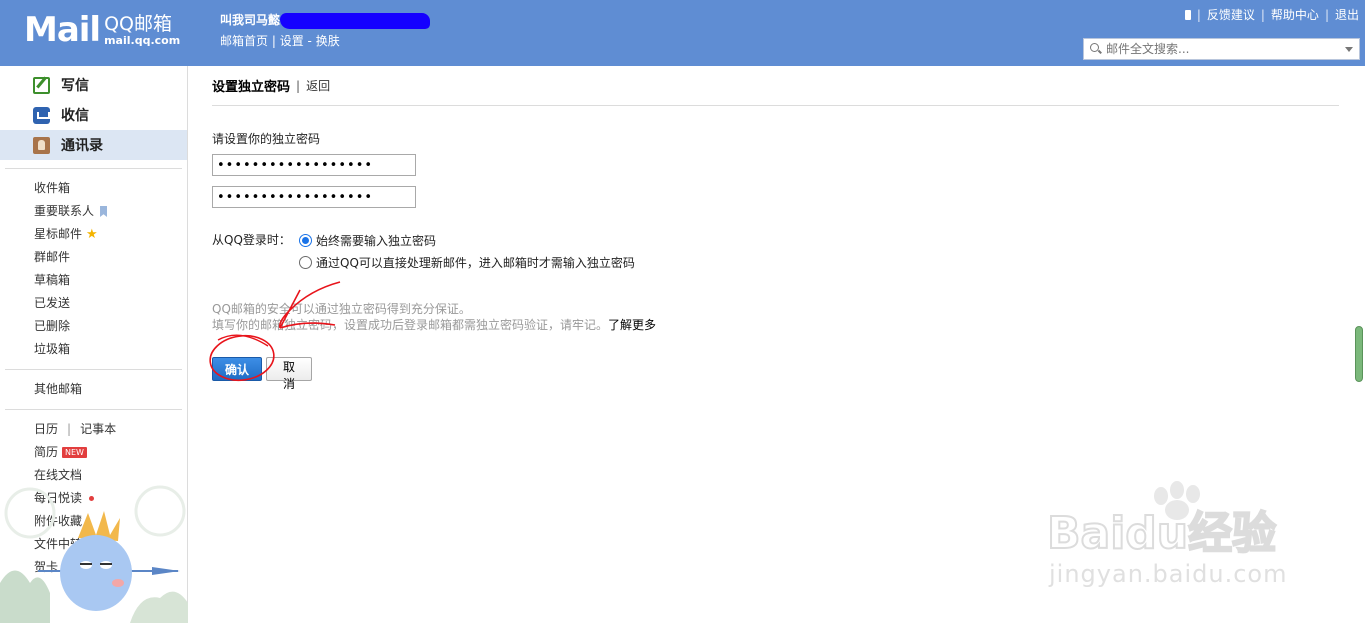 The height and width of the screenshot is (623, 1365). I want to click on new-badge: NEW, so click(74, 452).